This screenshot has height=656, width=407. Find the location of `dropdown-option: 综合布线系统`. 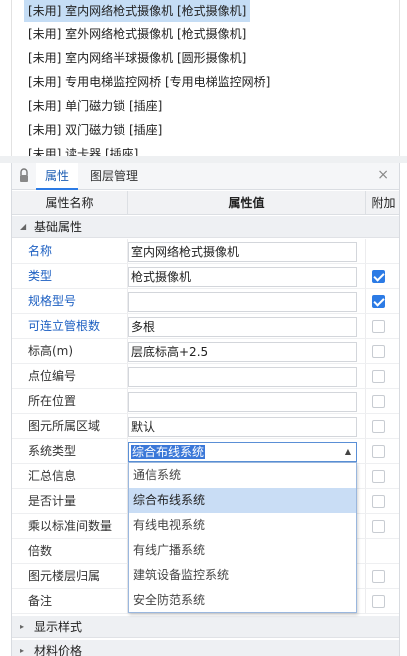

dropdown-option: 综合布线系统 is located at coordinates (242, 500).